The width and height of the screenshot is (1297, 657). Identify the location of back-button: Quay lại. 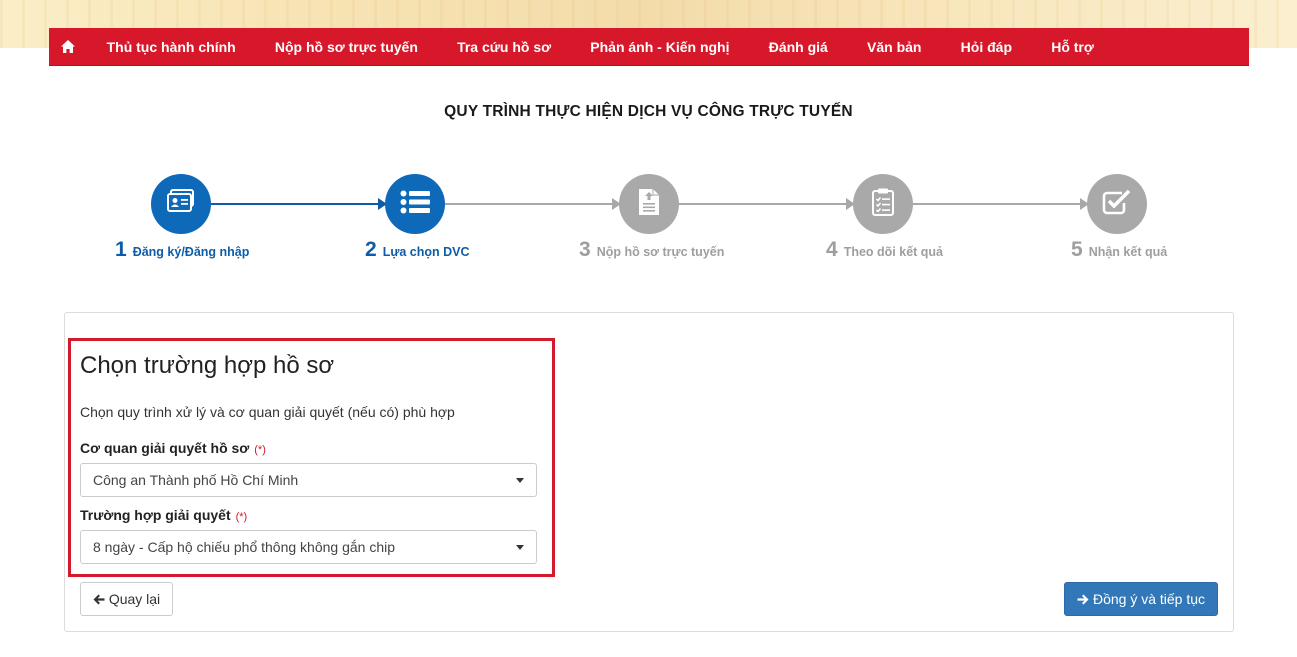
(126, 599).